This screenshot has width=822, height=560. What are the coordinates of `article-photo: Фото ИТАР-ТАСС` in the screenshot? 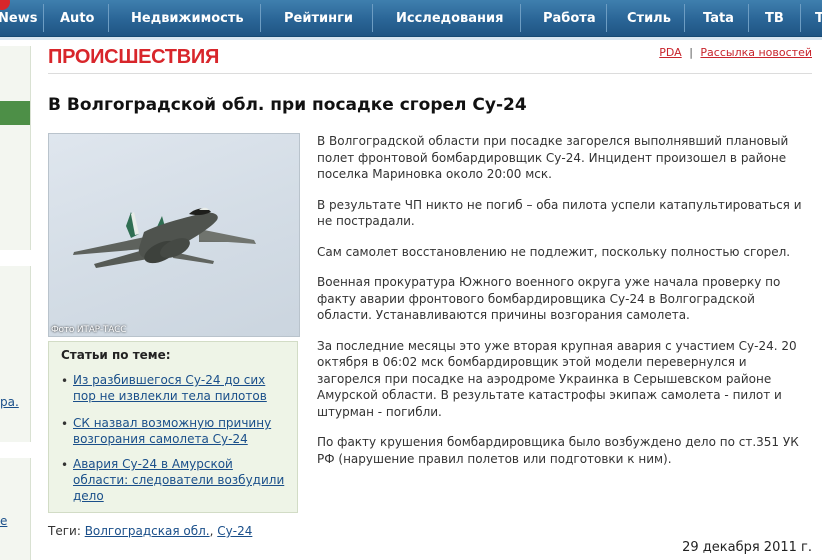 It's located at (174, 235).